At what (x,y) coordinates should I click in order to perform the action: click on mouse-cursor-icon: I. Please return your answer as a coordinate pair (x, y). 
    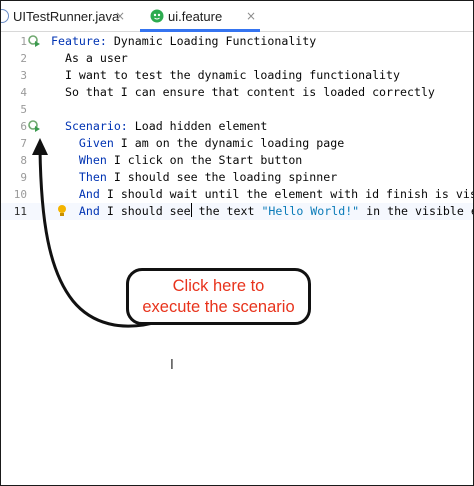
    Looking at the image, I should click on (172, 365).